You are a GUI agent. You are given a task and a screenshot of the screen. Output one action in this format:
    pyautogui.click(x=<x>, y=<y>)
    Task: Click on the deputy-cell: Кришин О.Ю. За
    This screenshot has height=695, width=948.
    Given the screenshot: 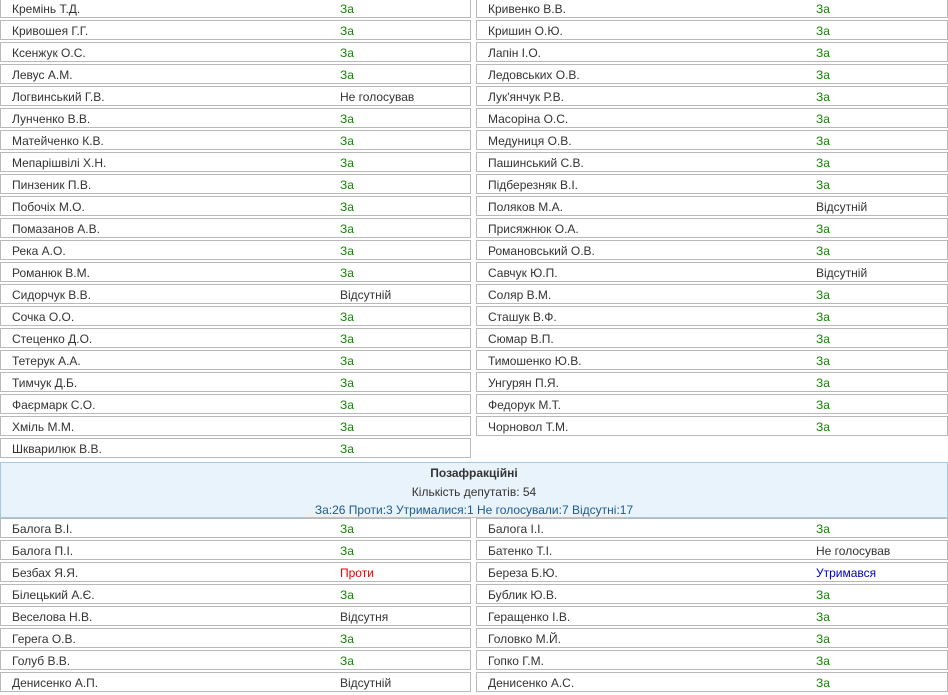 What is the action you would take?
    pyautogui.click(x=712, y=30)
    